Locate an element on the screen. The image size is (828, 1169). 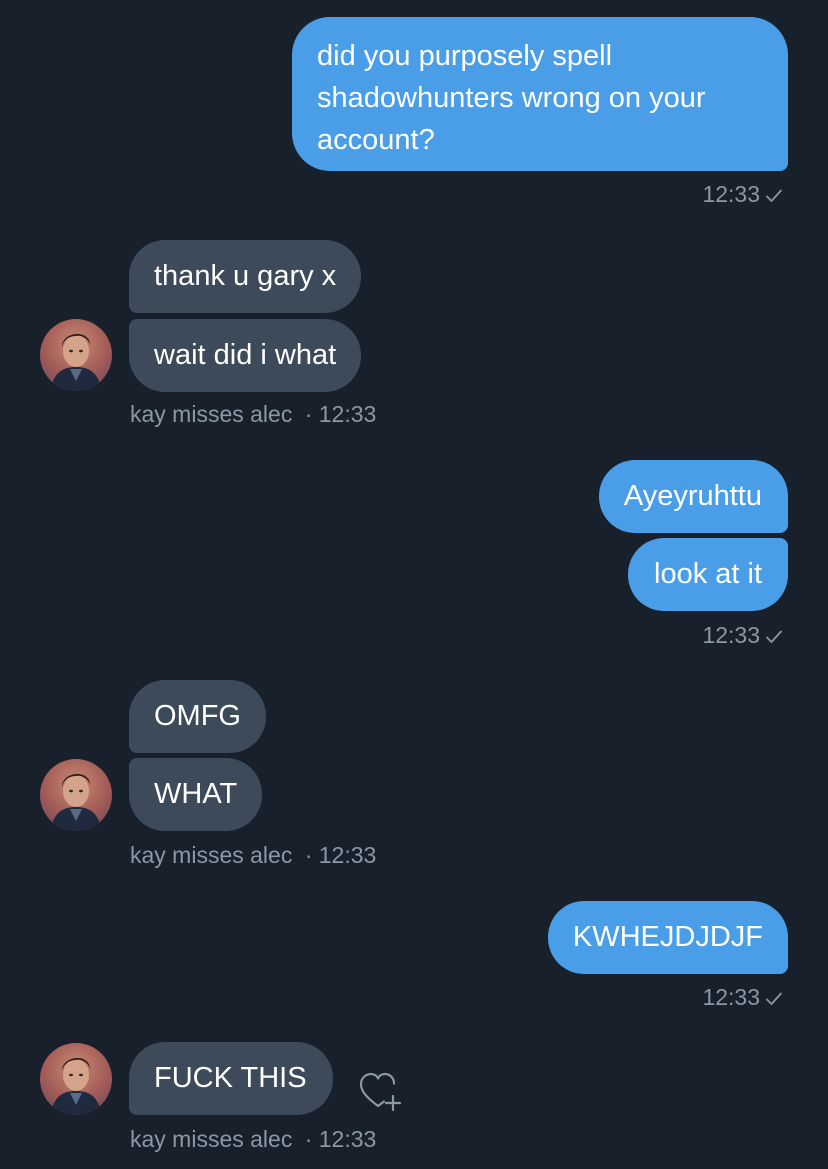
message-text: wait did i what is located at coordinates (245, 355).